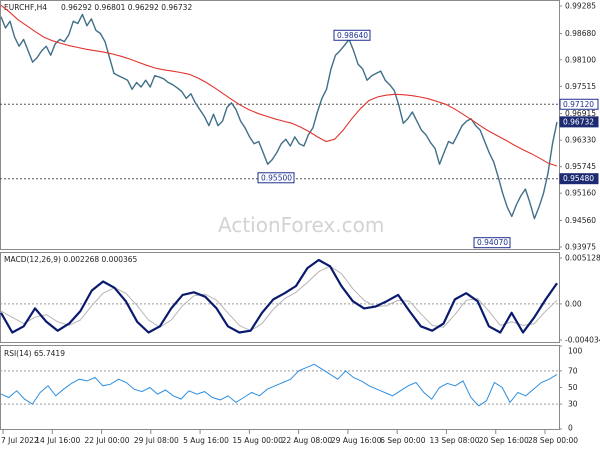 The width and height of the screenshot is (600, 454). Describe the element at coordinates (575, 351) in the screenshot. I see `rsi-tick-label: 100` at that location.